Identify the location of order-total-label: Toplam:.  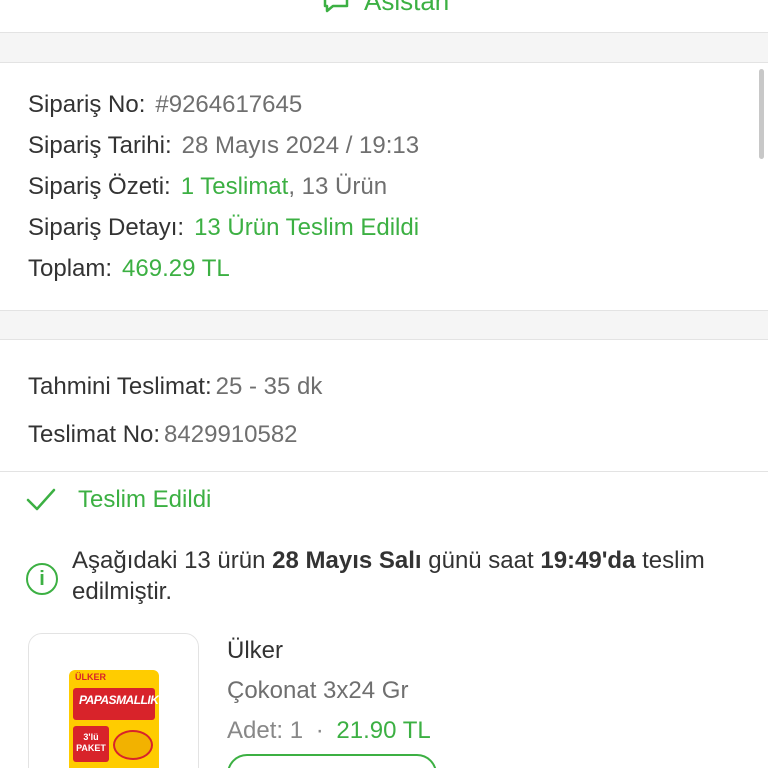
(70, 268).